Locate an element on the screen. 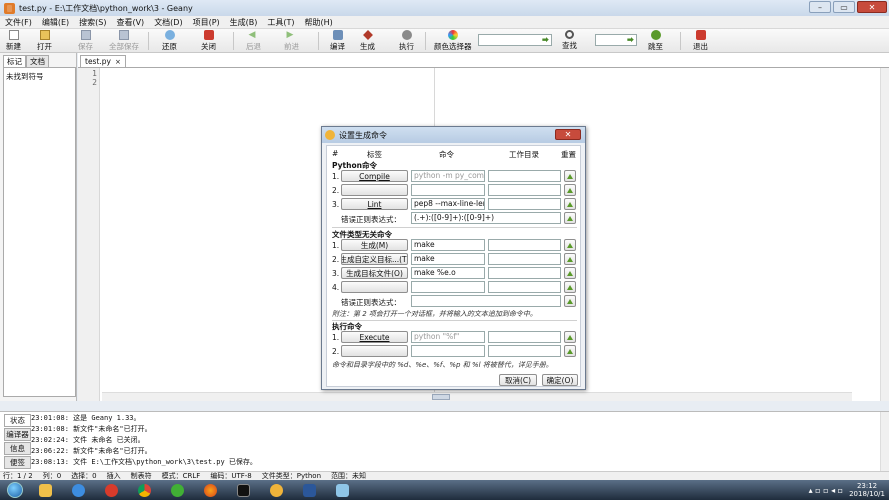  goto-button: 跳至 is located at coordinates (655, 41).